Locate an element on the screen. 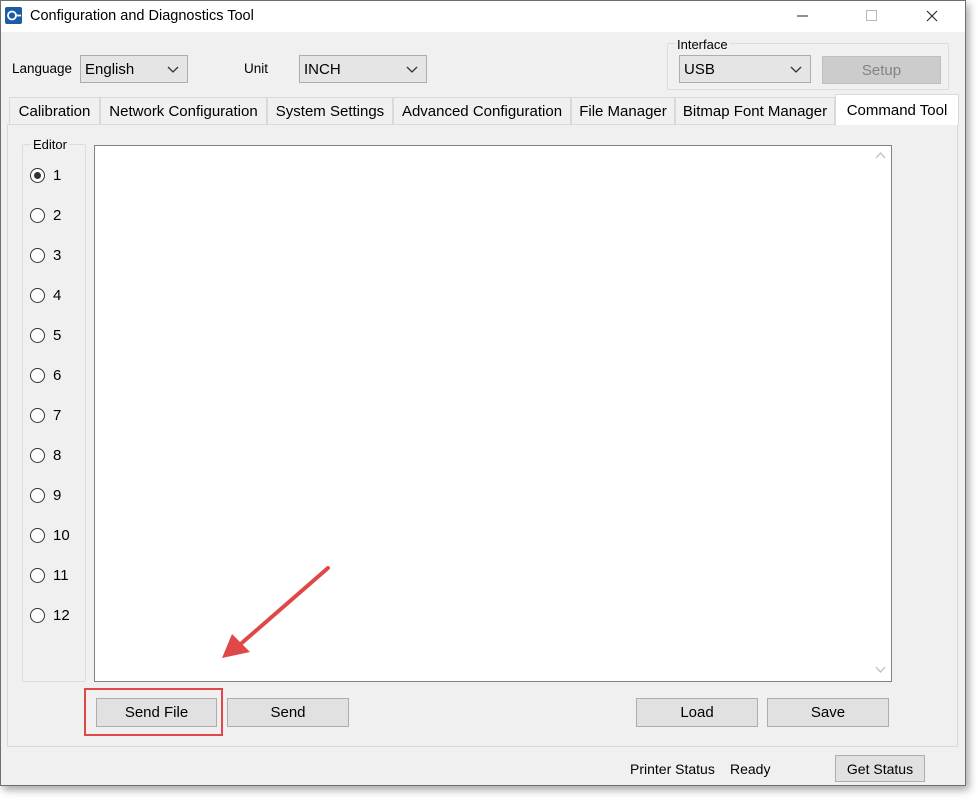  language-value: English is located at coordinates (110, 69).